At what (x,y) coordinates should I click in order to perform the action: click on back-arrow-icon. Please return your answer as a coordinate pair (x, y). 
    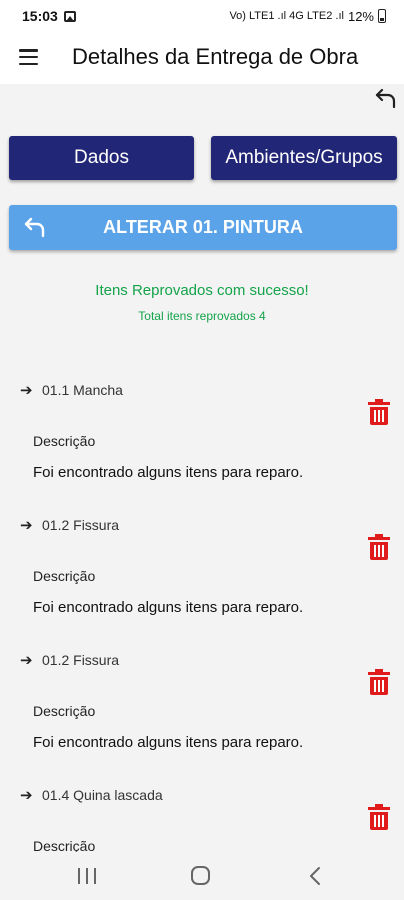
    Looking at the image, I should click on (35, 227).